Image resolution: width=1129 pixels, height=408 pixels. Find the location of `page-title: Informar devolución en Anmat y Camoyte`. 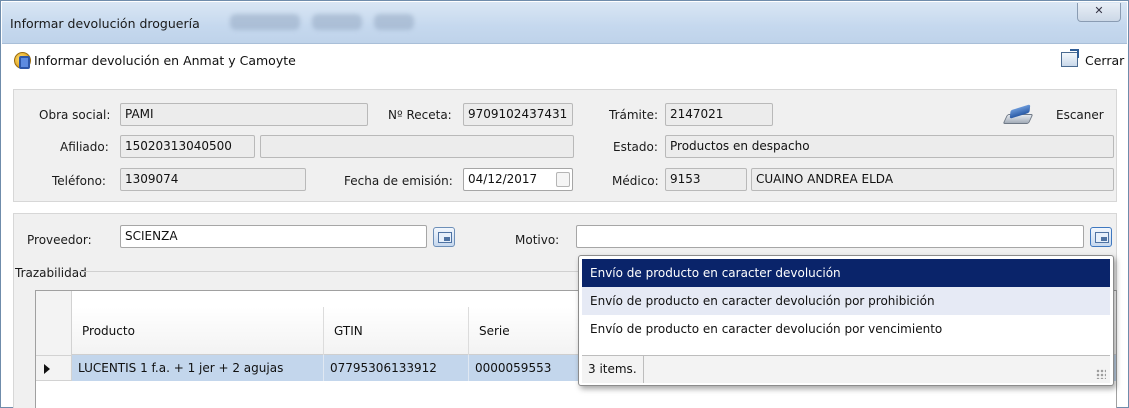

page-title: Informar devolución en Anmat y Camoyte is located at coordinates (165, 60).